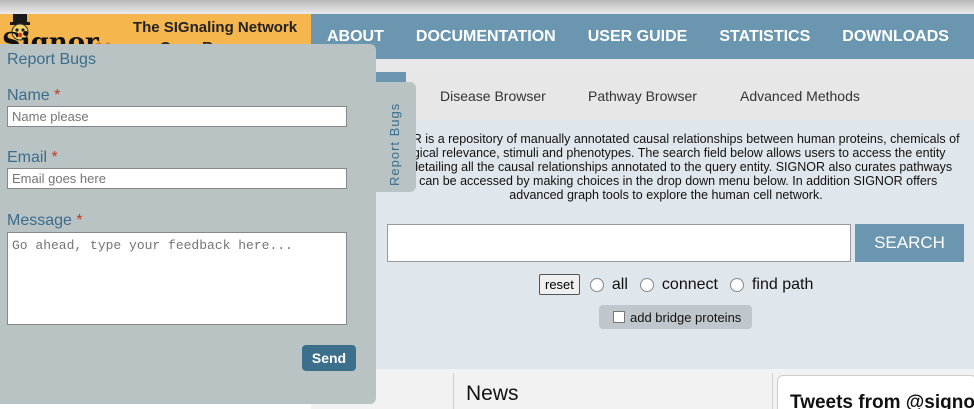 This screenshot has height=409, width=974. I want to click on search-options: reset all connect find path, so click(682, 284).